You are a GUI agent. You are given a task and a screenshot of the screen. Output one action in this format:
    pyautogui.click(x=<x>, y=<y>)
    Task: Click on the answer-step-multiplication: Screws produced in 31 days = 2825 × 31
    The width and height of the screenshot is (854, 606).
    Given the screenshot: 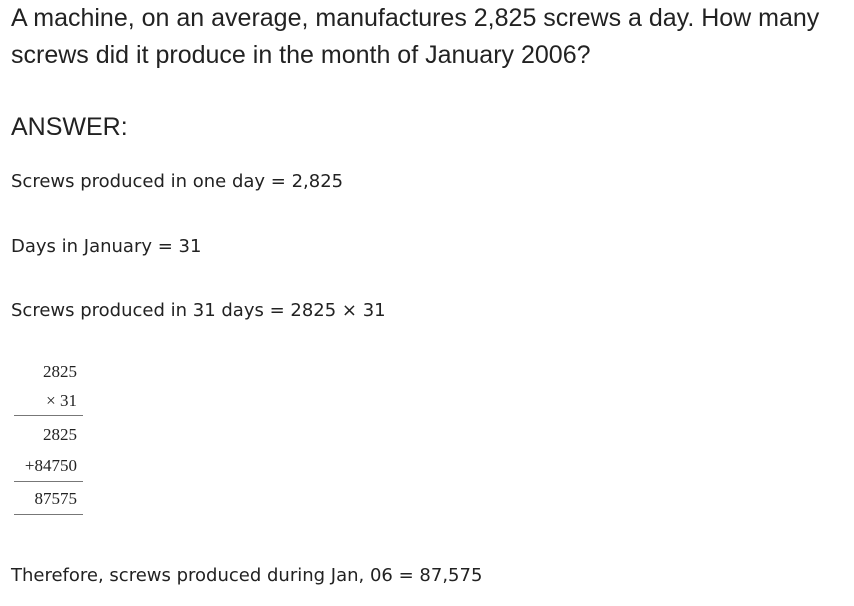 What is the action you would take?
    pyautogui.click(x=198, y=310)
    